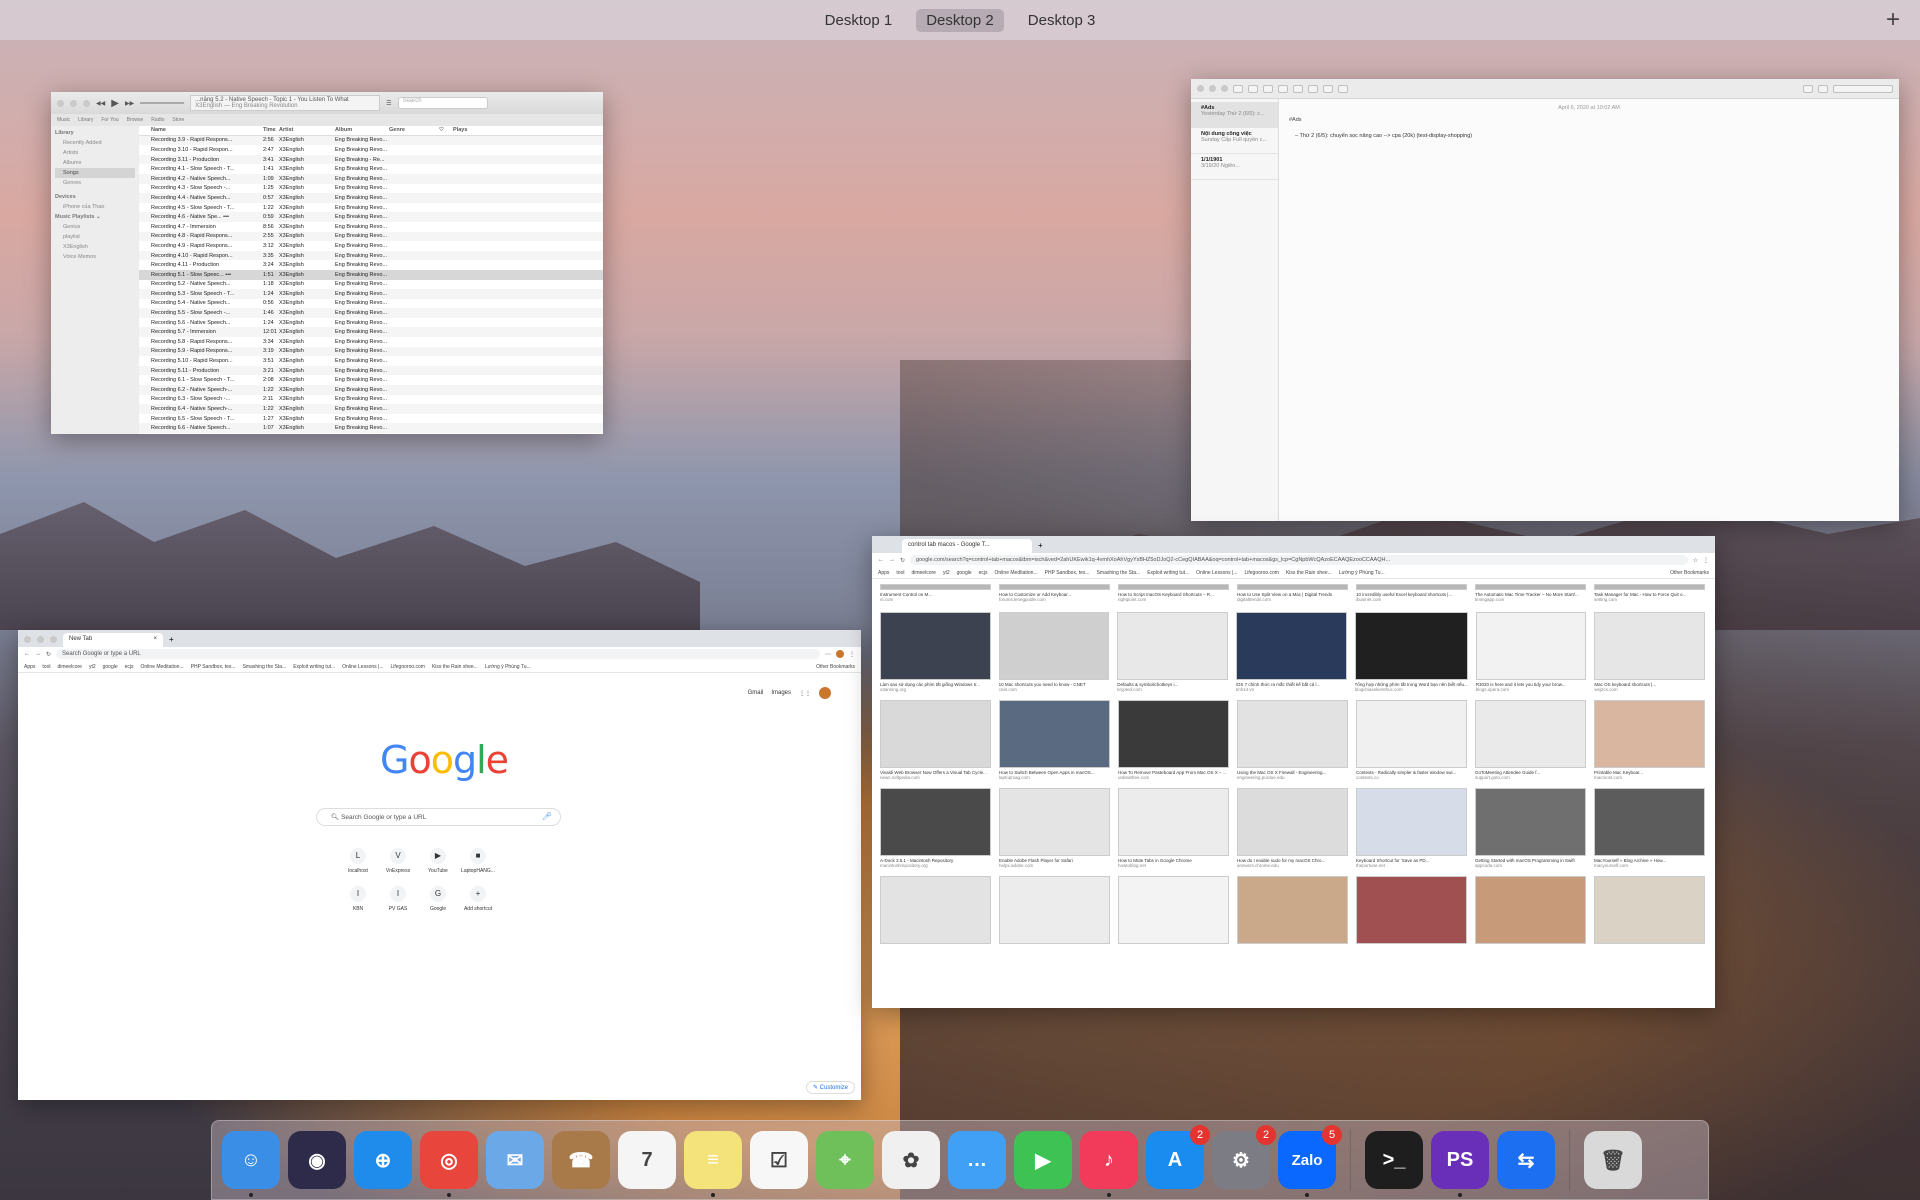 The image size is (1920, 1200). I want to click on dock-photos-icon: ✿, so click(911, 1160).